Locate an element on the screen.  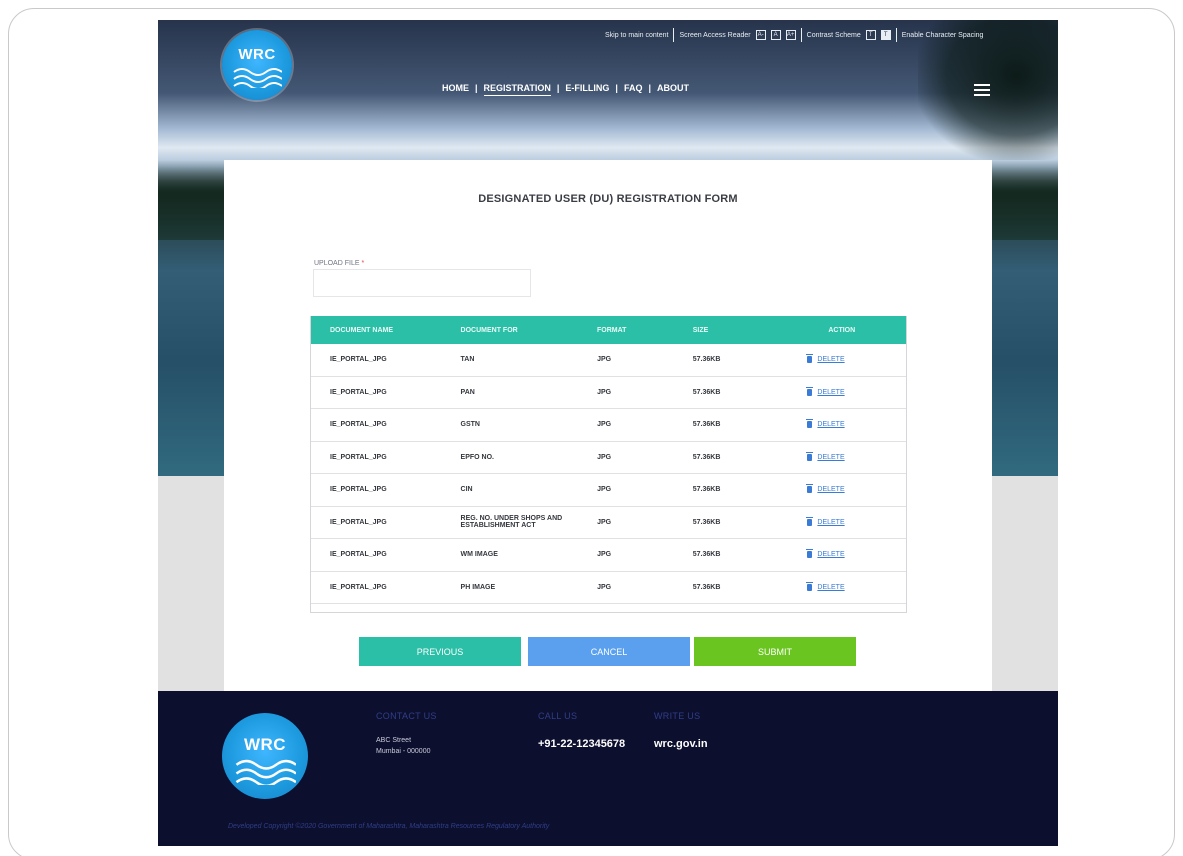
submit-button: SUBMIT is located at coordinates (775, 651).